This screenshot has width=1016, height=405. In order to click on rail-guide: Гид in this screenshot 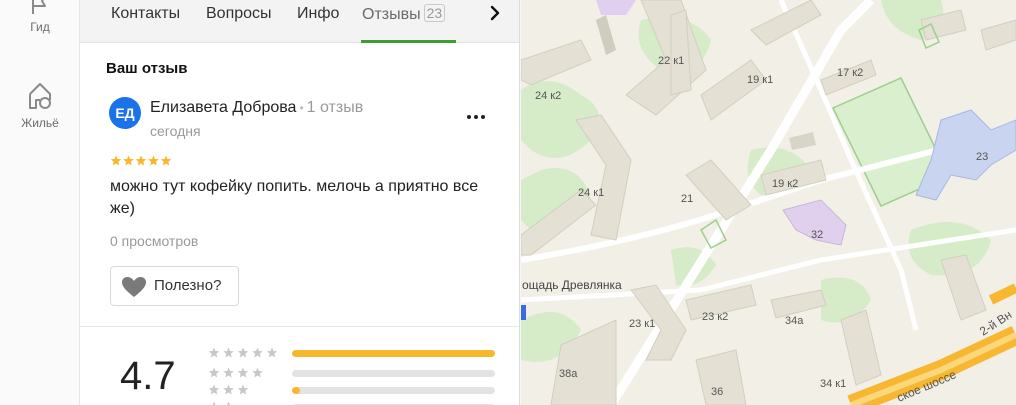, I will do `click(40, 18)`.